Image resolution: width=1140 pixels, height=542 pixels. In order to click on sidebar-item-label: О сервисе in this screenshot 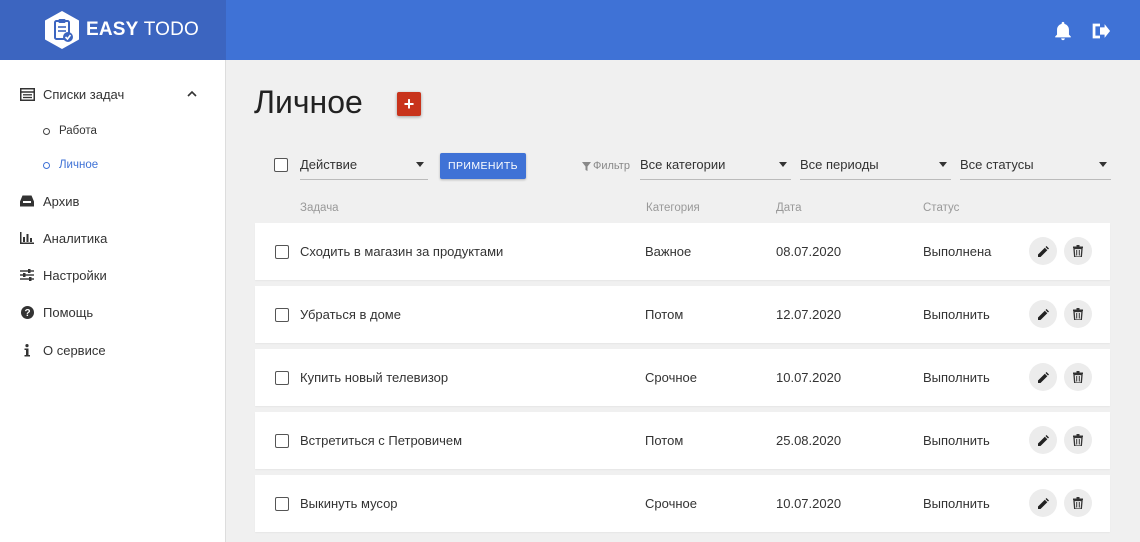, I will do `click(74, 350)`.